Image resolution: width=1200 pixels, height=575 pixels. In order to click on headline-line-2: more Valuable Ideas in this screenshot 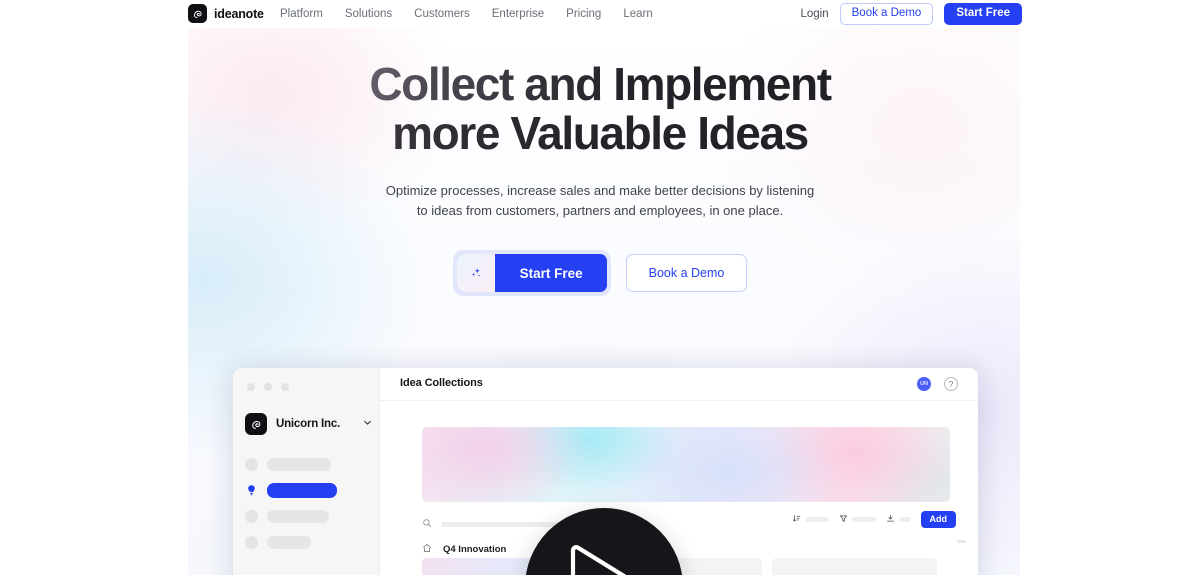, I will do `click(600, 133)`.